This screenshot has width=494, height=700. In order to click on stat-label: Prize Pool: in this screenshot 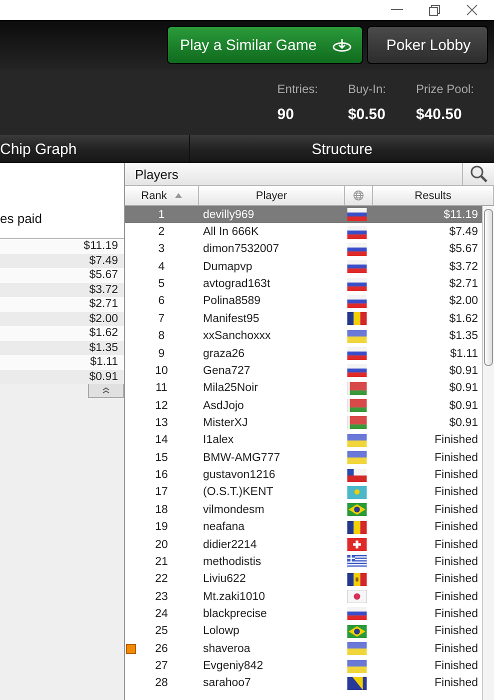, I will do `click(445, 89)`.